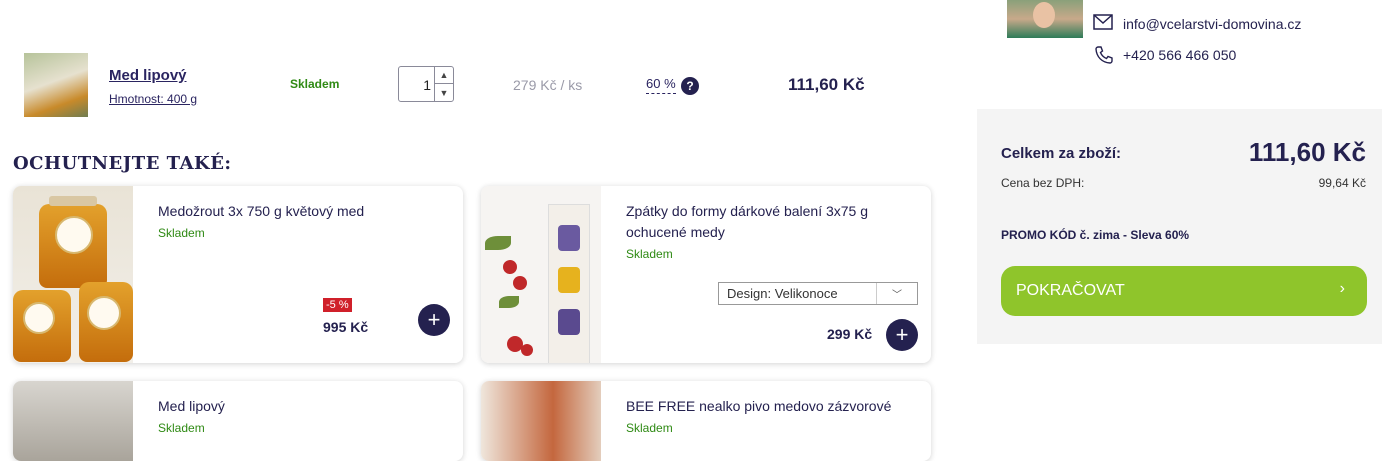 The image size is (1382, 461). What do you see at coordinates (1179, 55) in the screenshot?
I see `contact-phone: +420 566 466 050` at bounding box center [1179, 55].